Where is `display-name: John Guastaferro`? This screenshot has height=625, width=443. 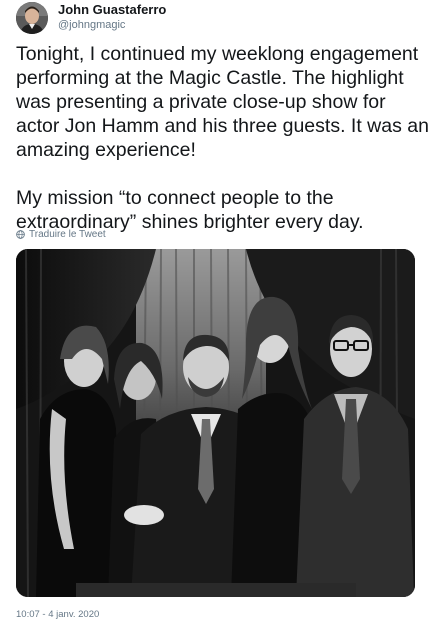
display-name: John Guastaferro is located at coordinates (112, 10).